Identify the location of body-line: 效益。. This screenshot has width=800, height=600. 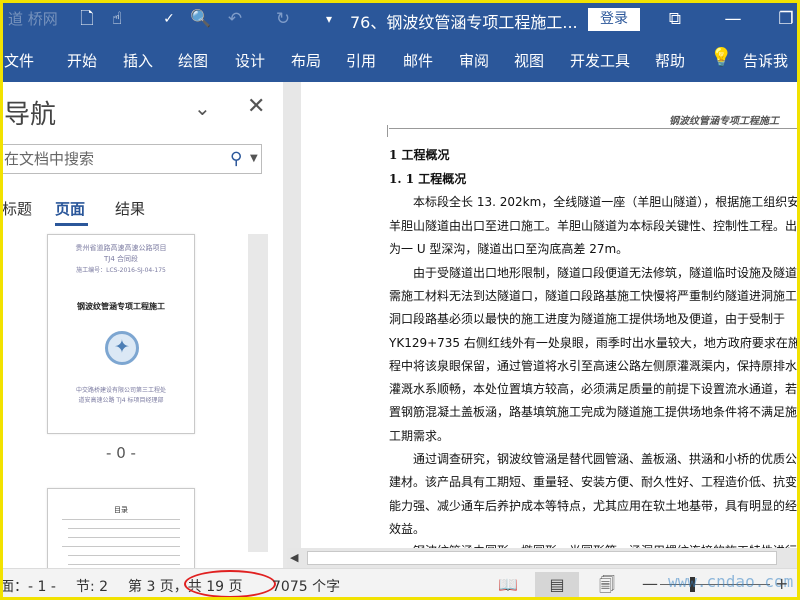
(407, 529).